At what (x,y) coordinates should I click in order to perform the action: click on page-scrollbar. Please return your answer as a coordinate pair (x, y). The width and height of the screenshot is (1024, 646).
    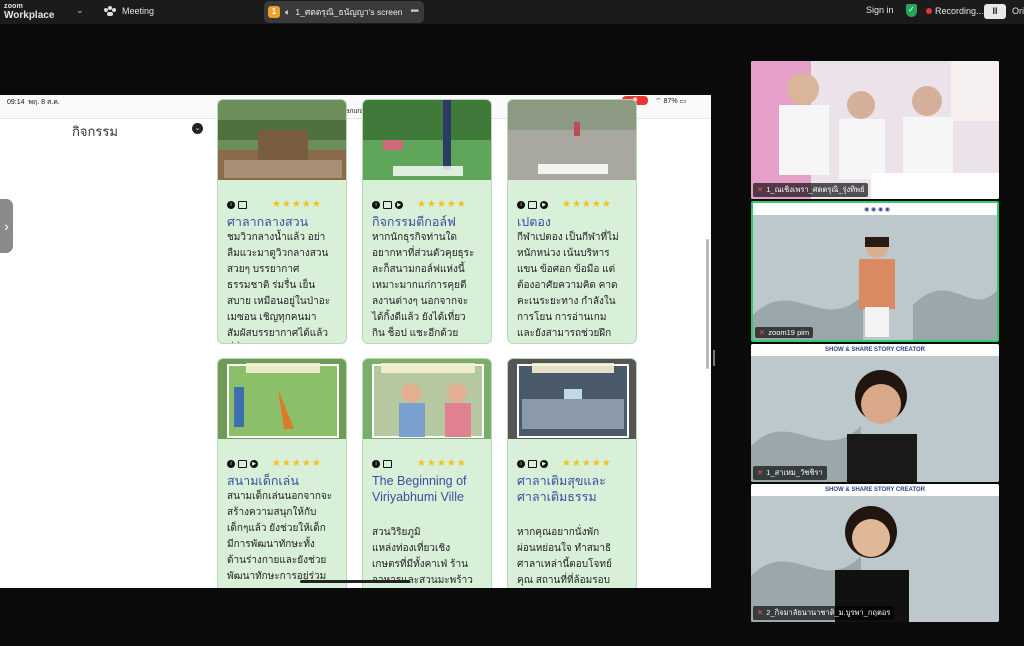
    Looking at the image, I should click on (707, 304).